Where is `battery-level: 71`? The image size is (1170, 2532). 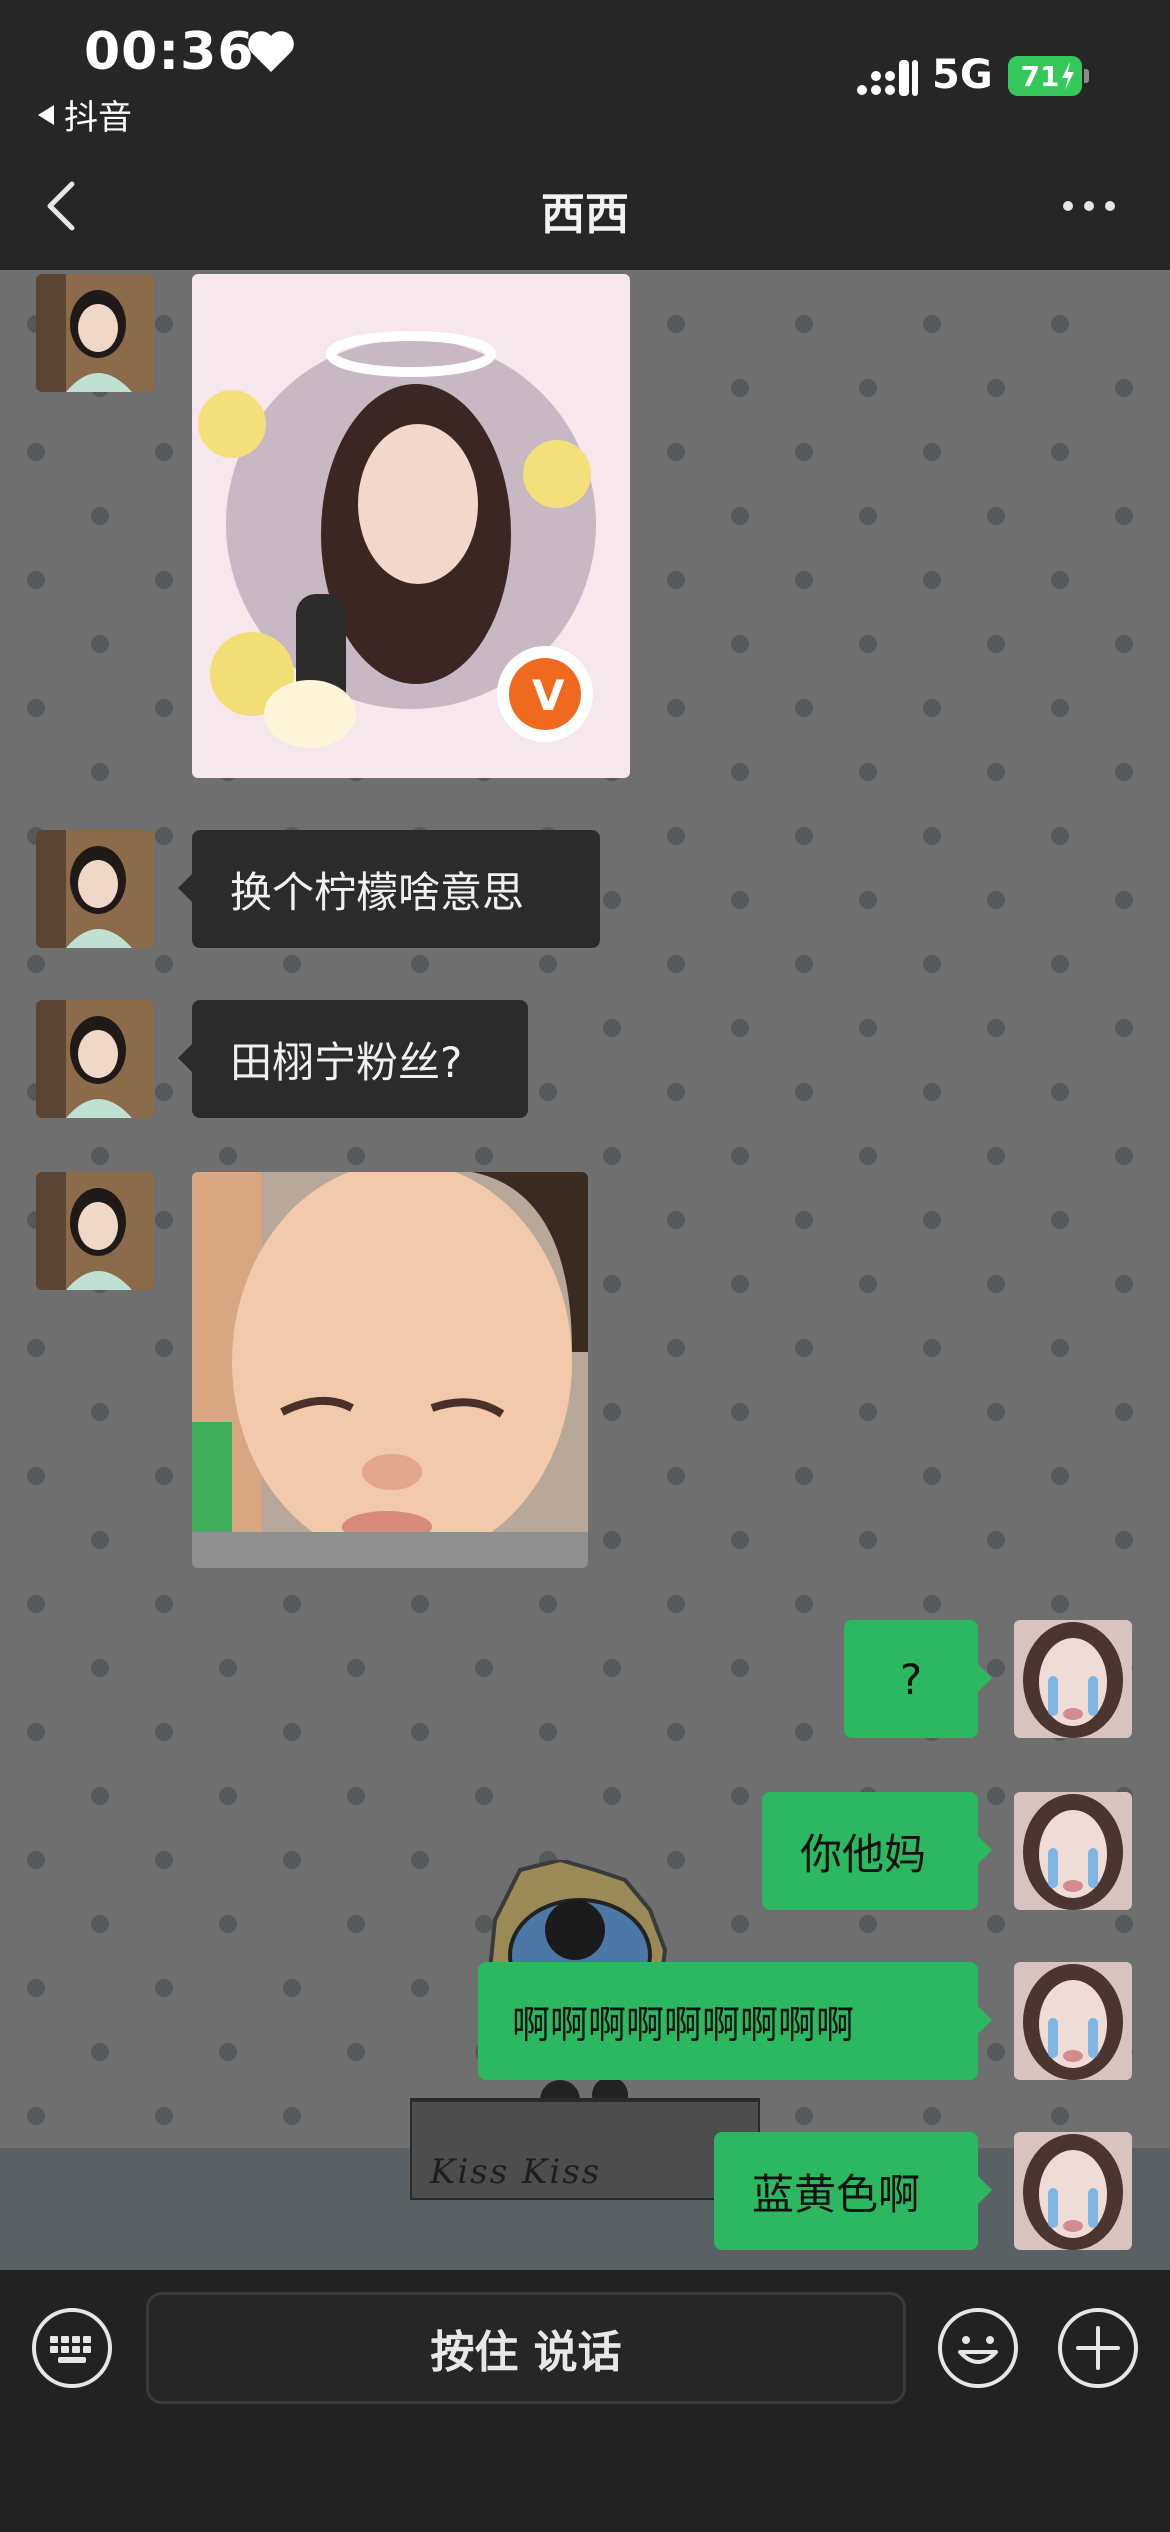
battery-level: 71 is located at coordinates (1040, 76).